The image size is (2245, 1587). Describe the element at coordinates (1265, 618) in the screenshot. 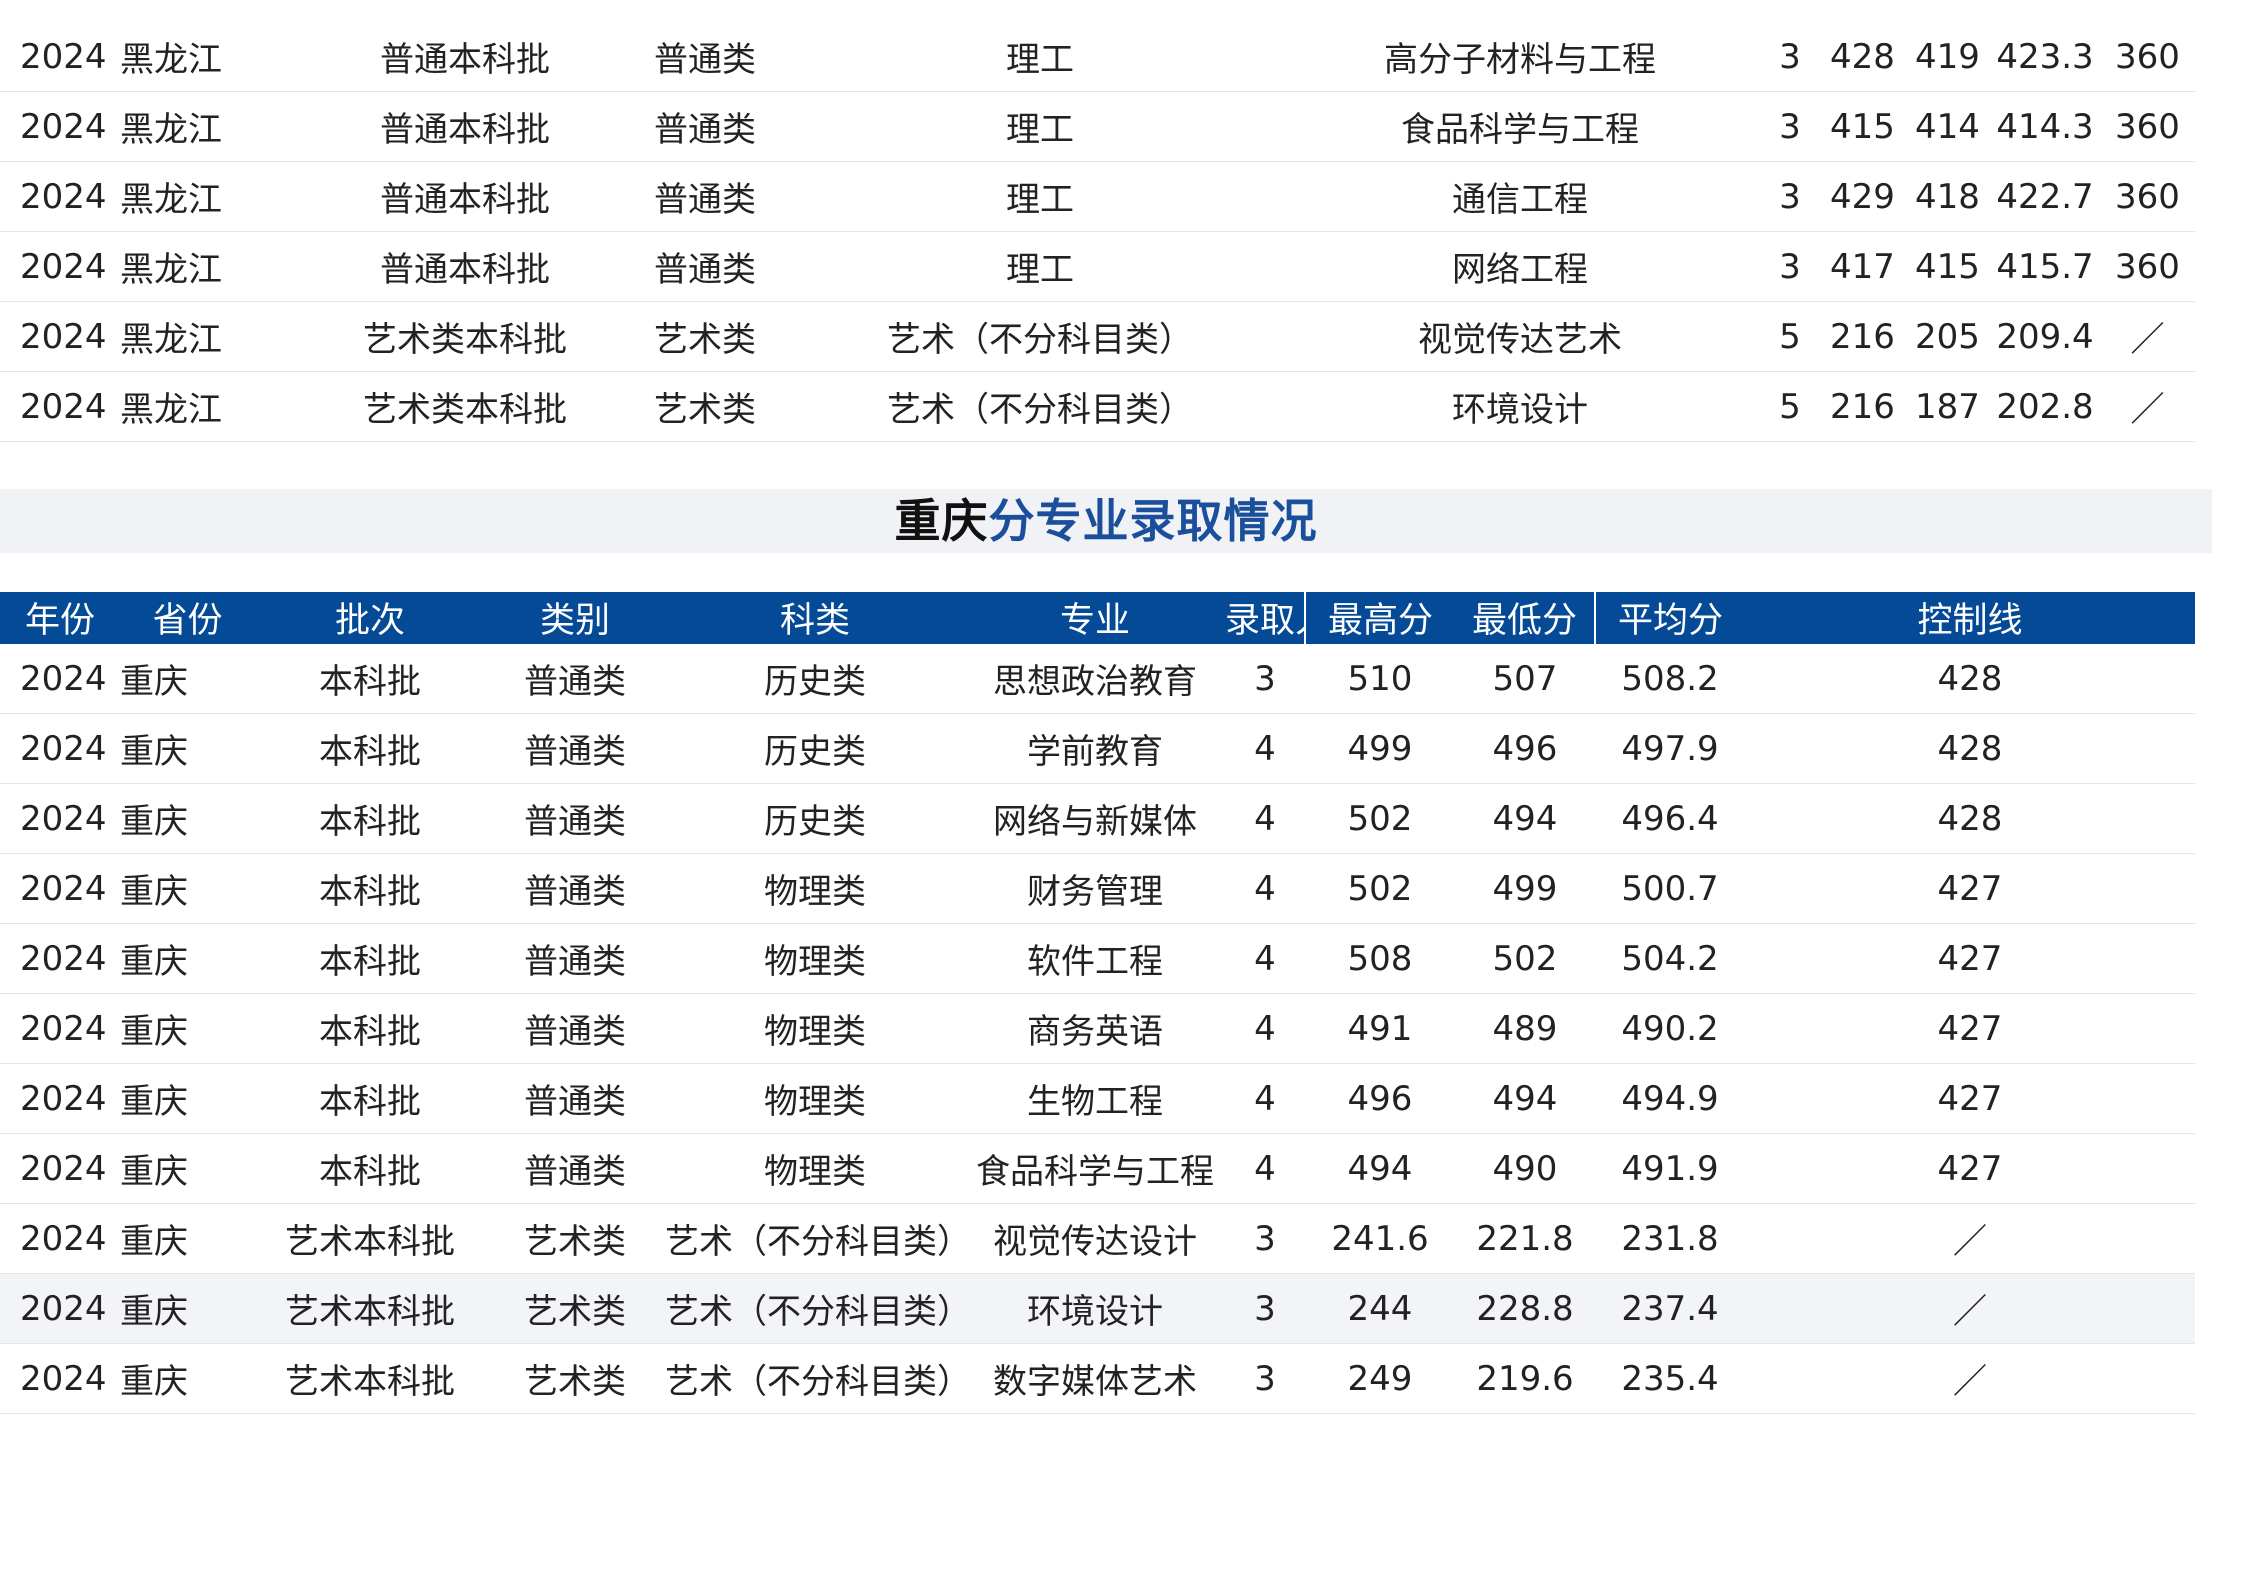

I see `column-header-admitted-count: 录取人数` at that location.